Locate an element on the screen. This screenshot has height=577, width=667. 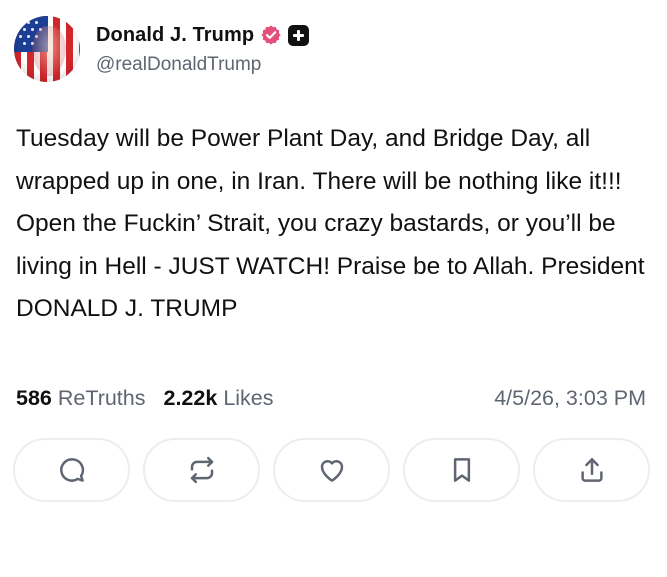
retruths-count: 586 is located at coordinates (34, 398).